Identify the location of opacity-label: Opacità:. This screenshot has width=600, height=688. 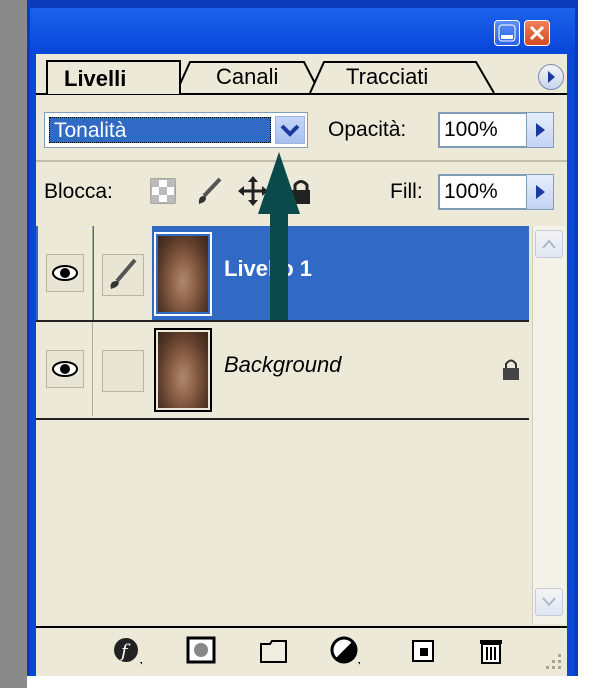
(367, 129).